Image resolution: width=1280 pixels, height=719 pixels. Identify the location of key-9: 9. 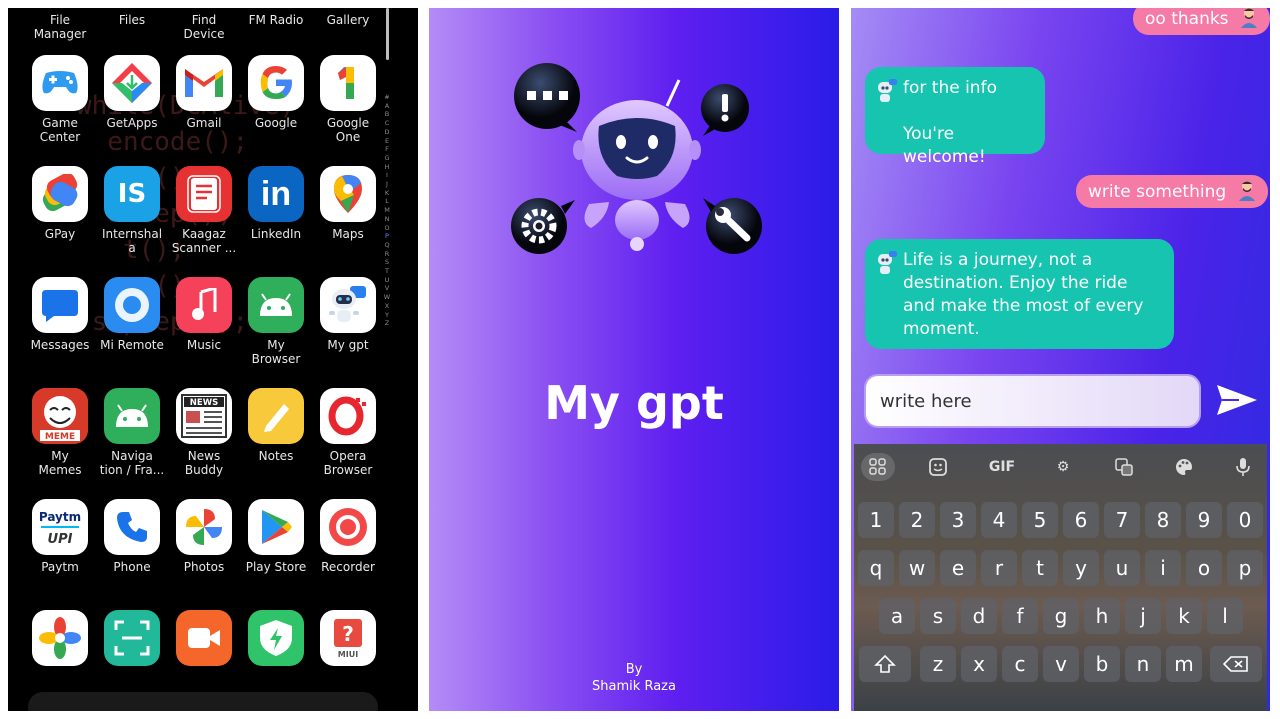
(1204, 520).